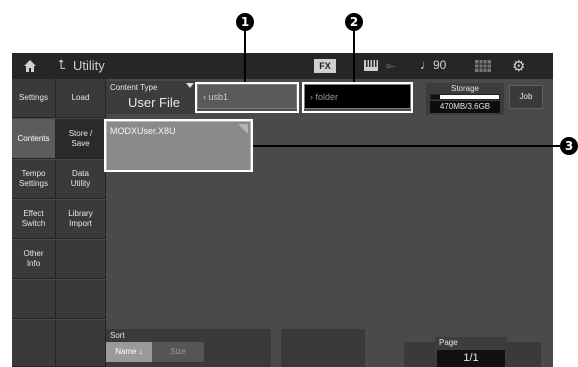  I want to click on page-indicator: Page 1/1, so click(471, 352).